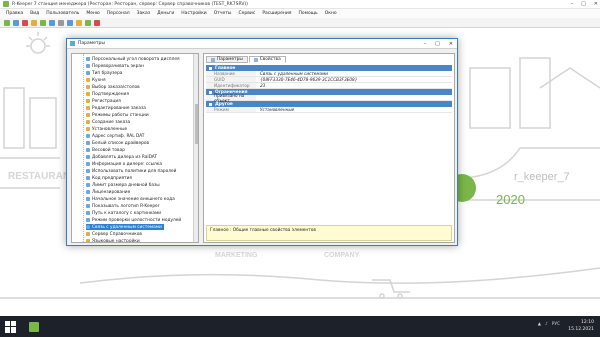 The height and width of the screenshot is (337, 600). Describe the element at coordinates (96, 80) in the screenshot. I see `tree-folder: Кухня` at that location.